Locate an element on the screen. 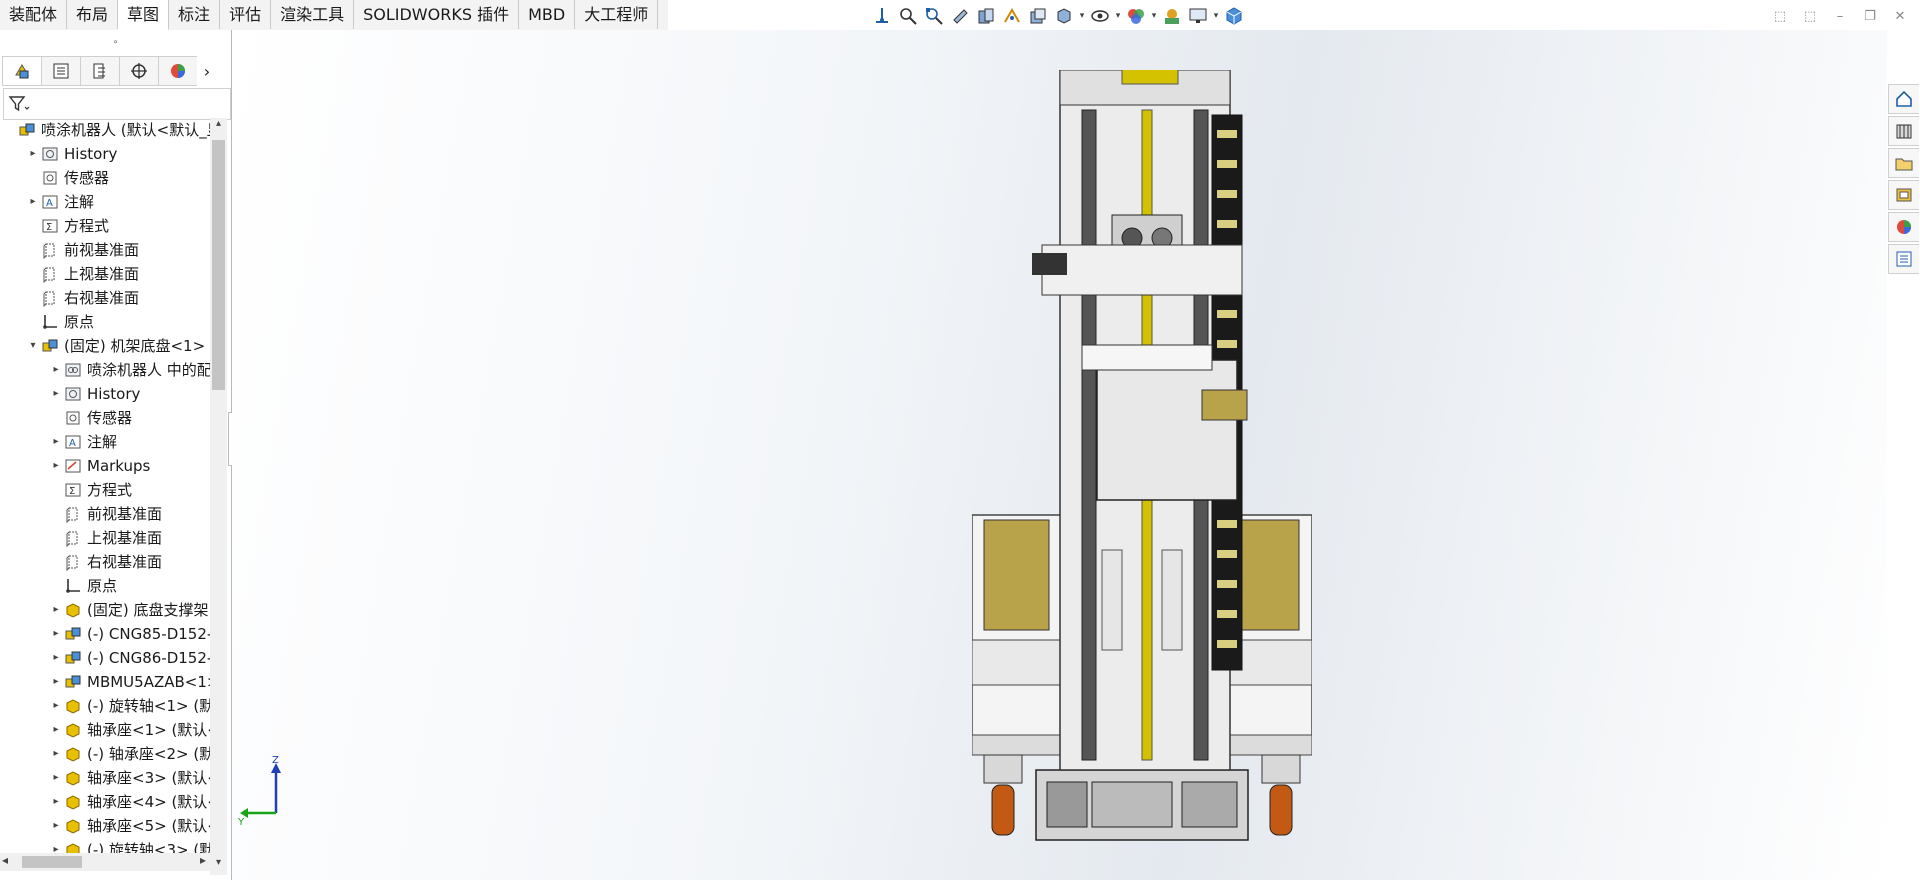 The height and width of the screenshot is (881, 1920). hide-show-items-icon is located at coordinates (1100, 16).